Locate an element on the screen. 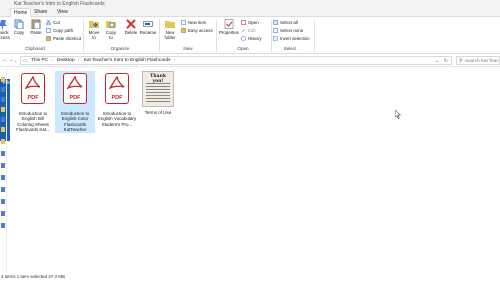  mouse-cursor-icon is located at coordinates (398, 115).